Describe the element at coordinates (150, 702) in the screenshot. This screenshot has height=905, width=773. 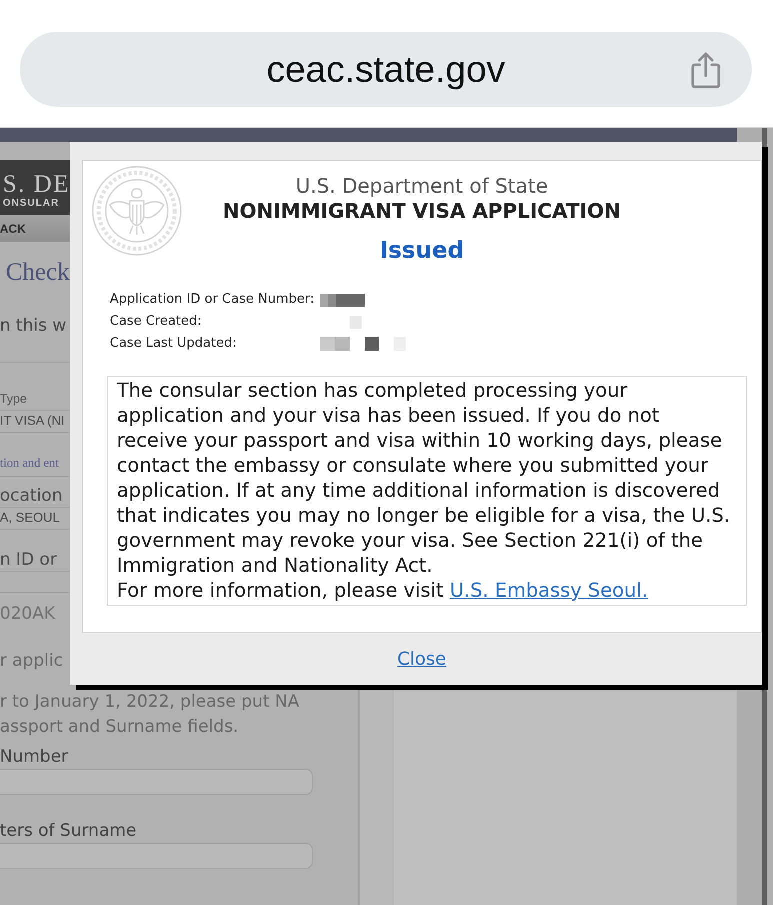
I see `help-text: r to January 1, 2022, please put NA` at that location.